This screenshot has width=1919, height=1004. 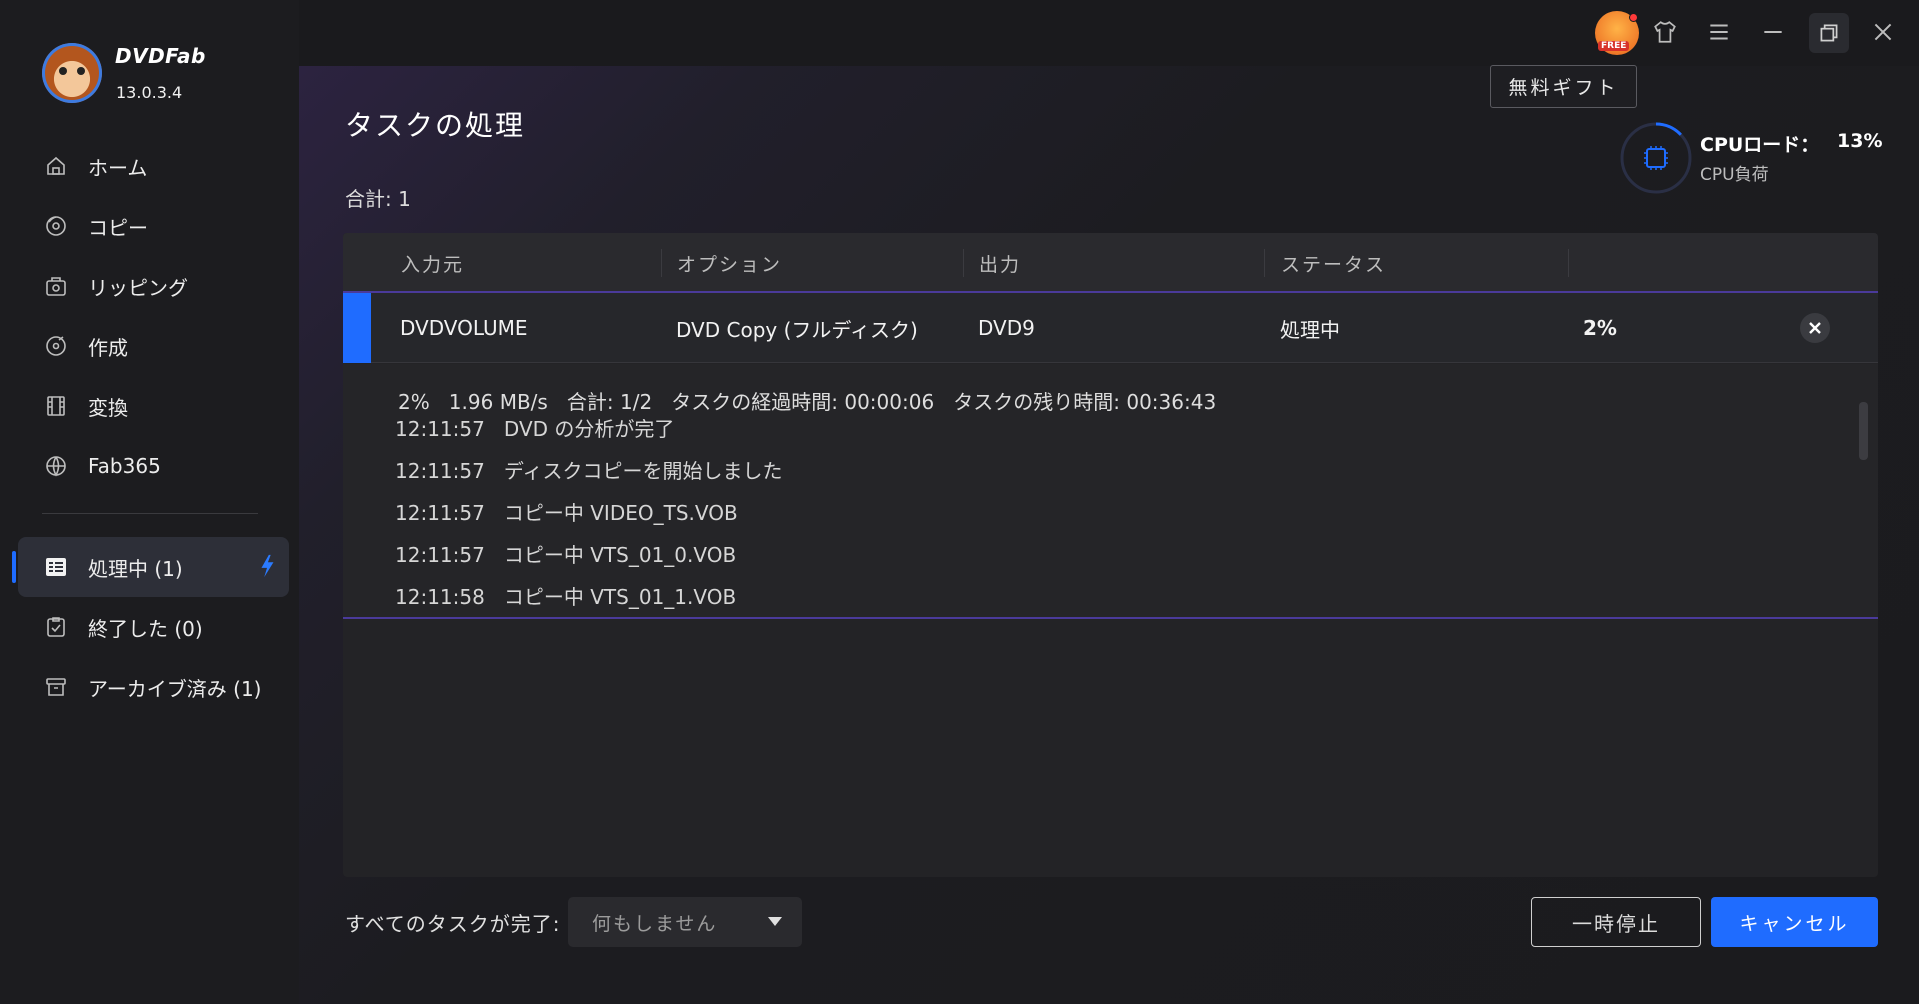 What do you see at coordinates (566, 512) in the screenshot?
I see `log-line: 12:11:57 コピー中 VIDEO_TS.VOB` at bounding box center [566, 512].